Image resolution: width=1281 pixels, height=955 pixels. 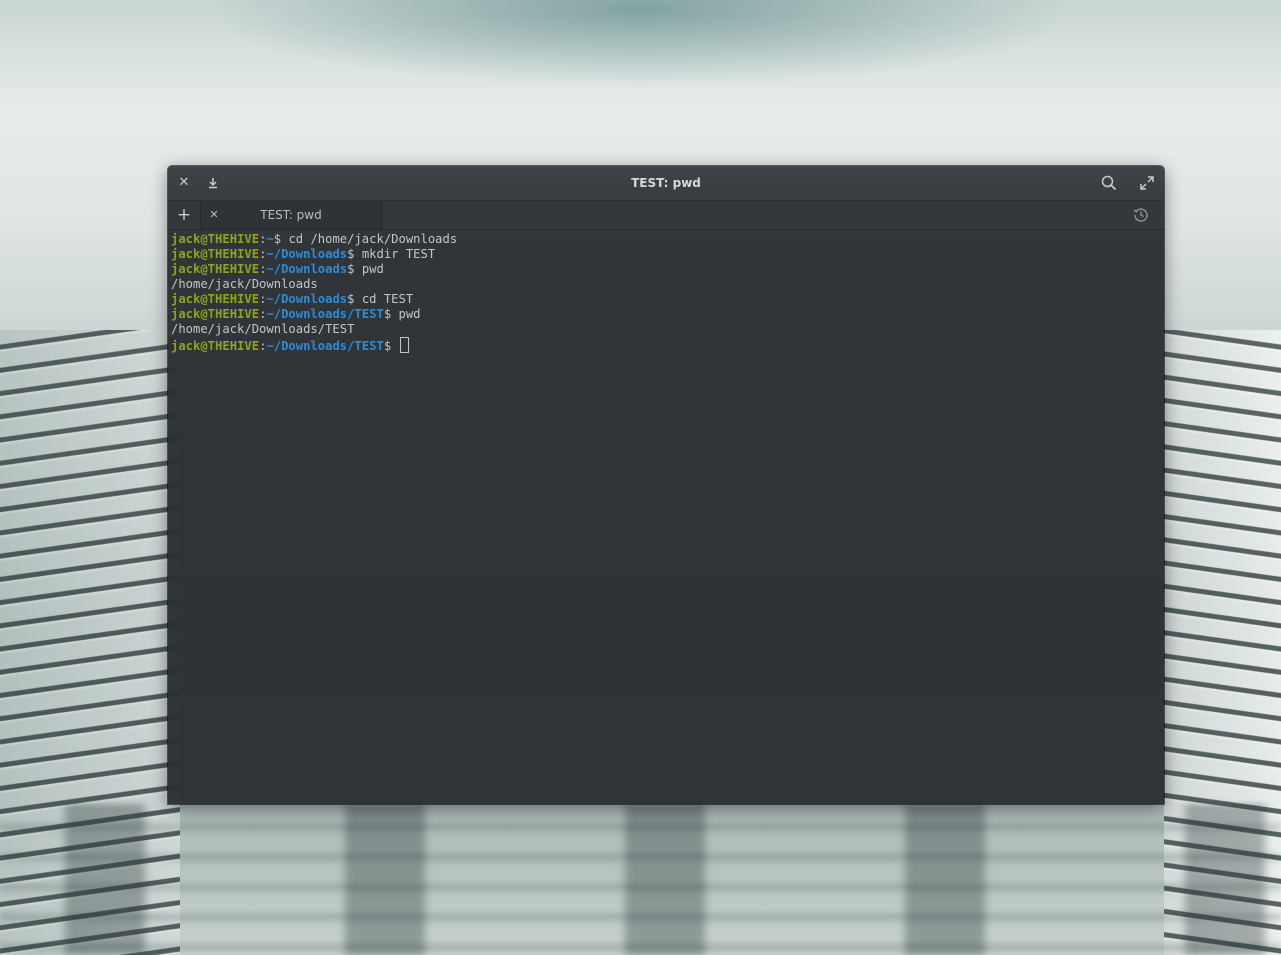 I want to click on terminal-line: jack@THEHIVE:~$ cd /home/jack/Downloads, so click(x=314, y=239).